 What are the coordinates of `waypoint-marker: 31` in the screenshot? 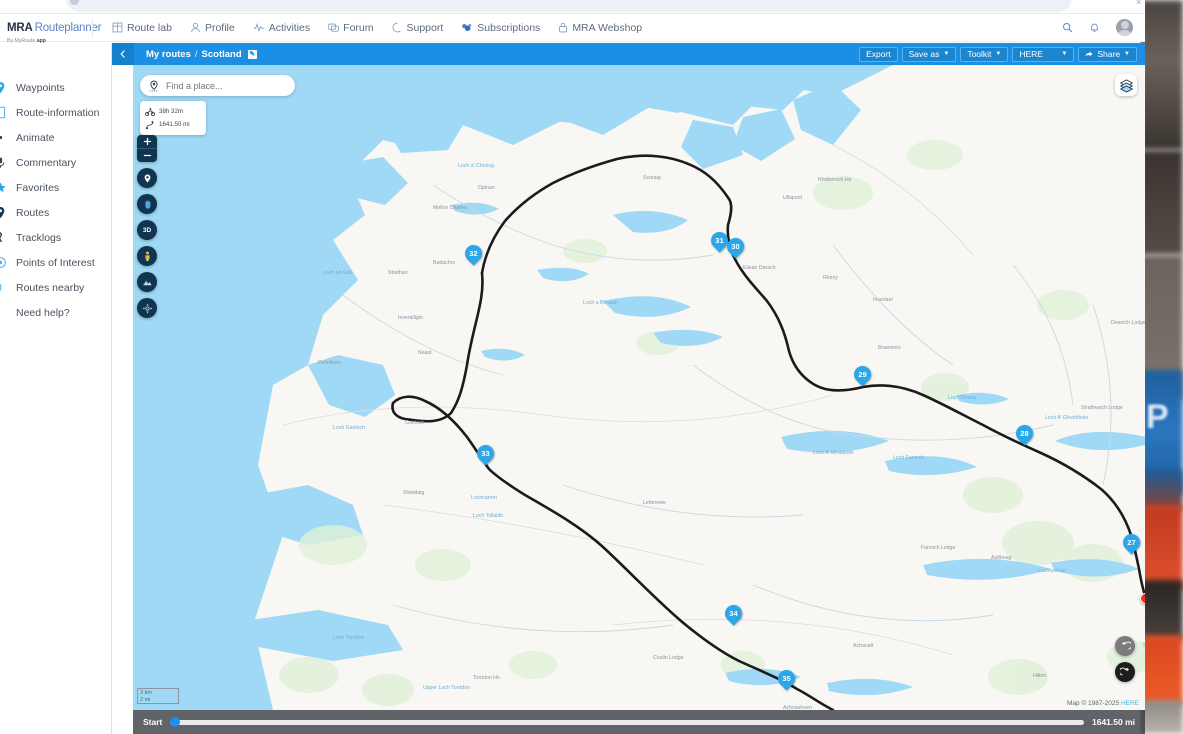 It's located at (719, 241).